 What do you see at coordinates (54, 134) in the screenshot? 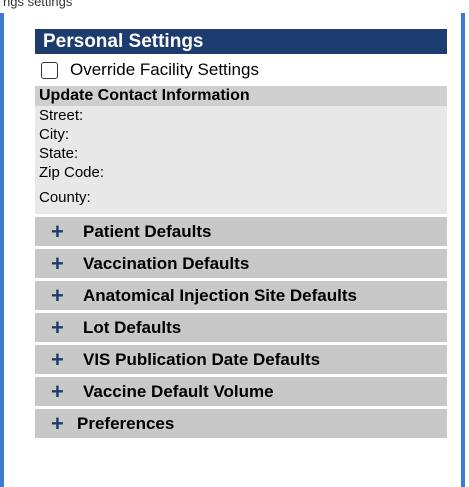
I see `city-field: City:` at bounding box center [54, 134].